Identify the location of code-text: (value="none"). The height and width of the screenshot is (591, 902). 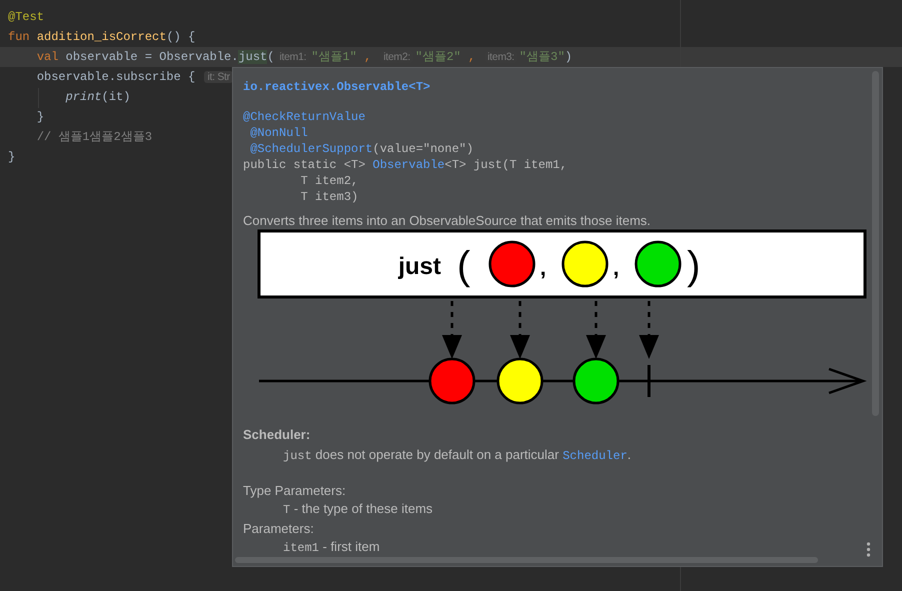
(423, 149).